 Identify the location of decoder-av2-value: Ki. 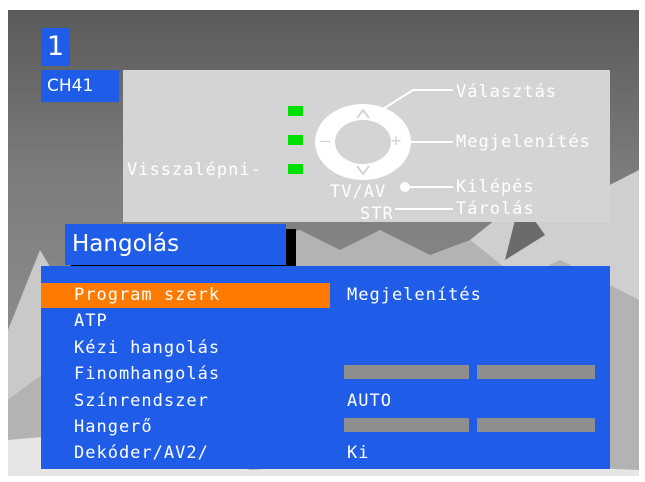
(358, 453).